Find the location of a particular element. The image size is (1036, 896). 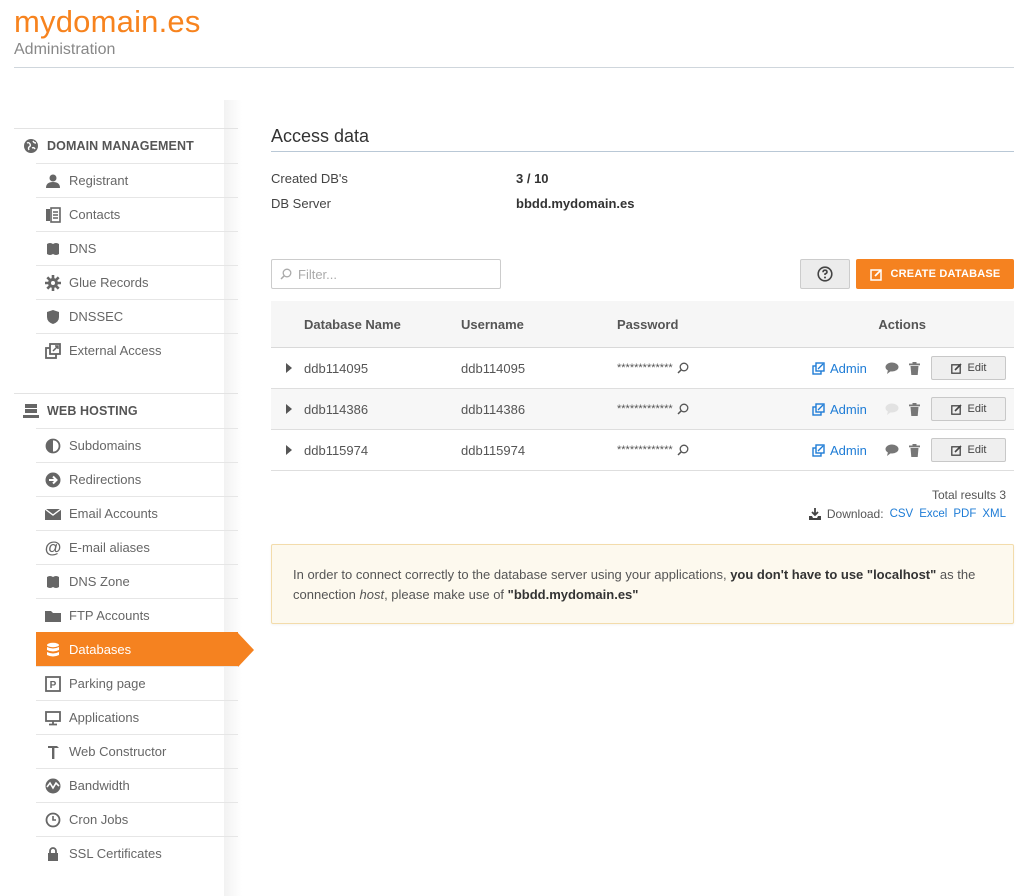

total-results: Total results 3 is located at coordinates (968, 495).